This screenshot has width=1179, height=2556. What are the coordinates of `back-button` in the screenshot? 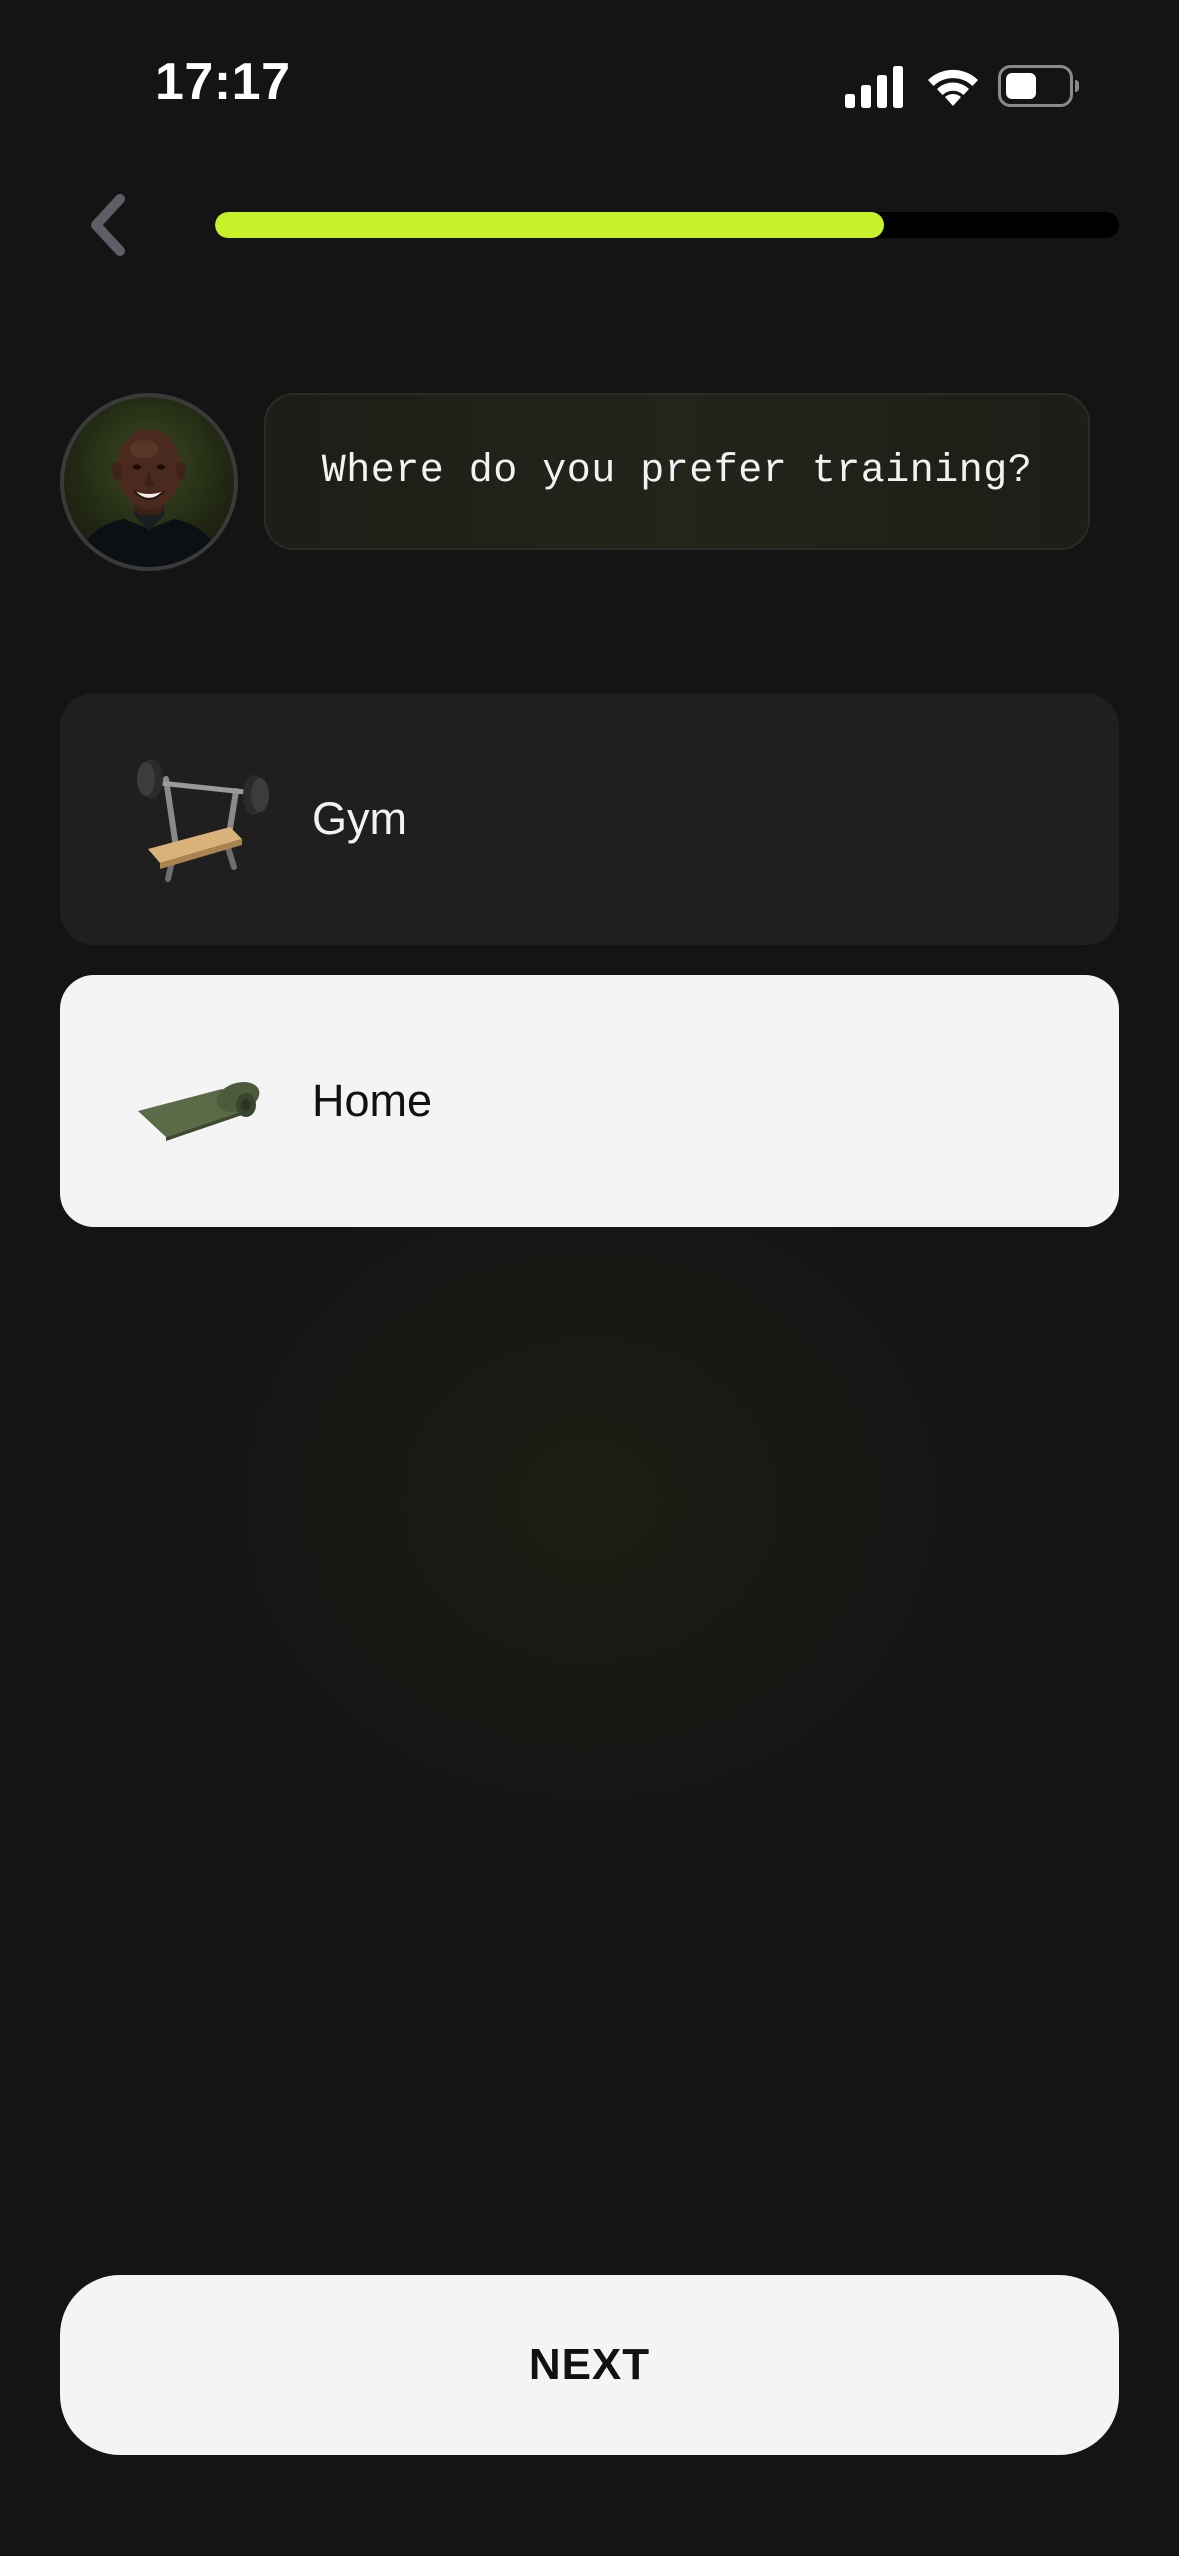 It's located at (108, 225).